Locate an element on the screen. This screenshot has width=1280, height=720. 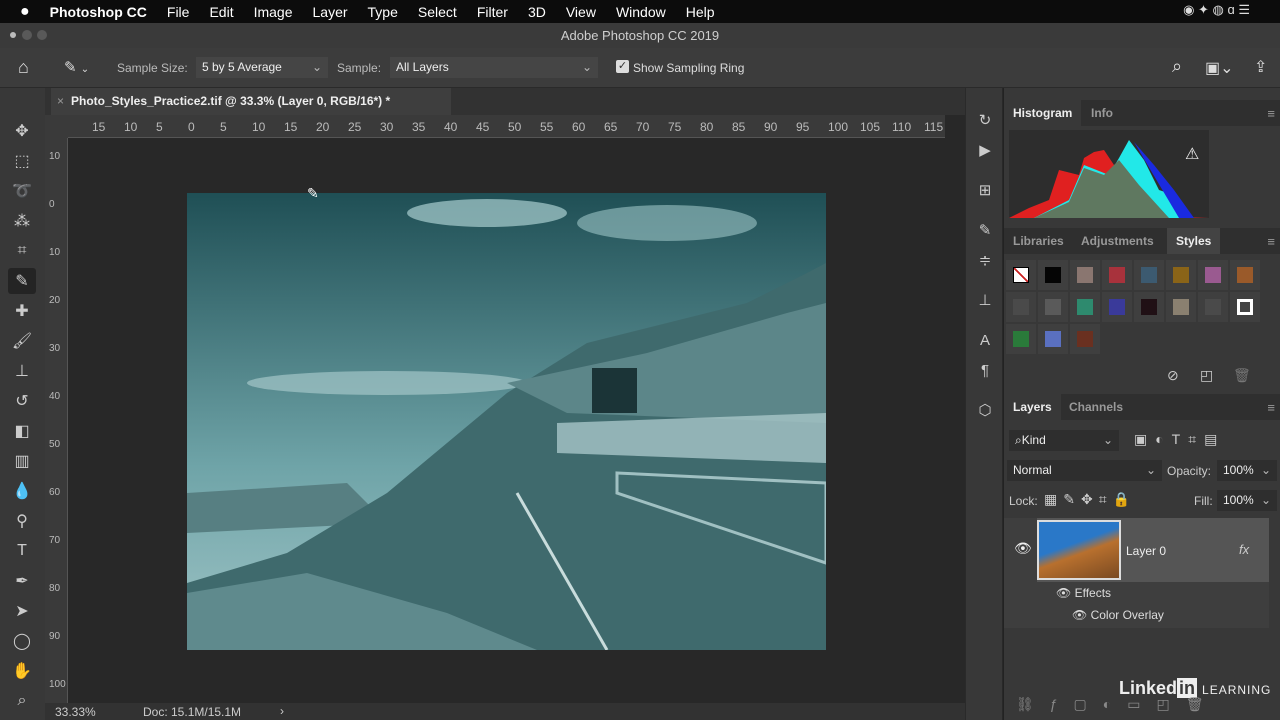
warning-icon: ⚠ is located at coordinates (1192, 154).